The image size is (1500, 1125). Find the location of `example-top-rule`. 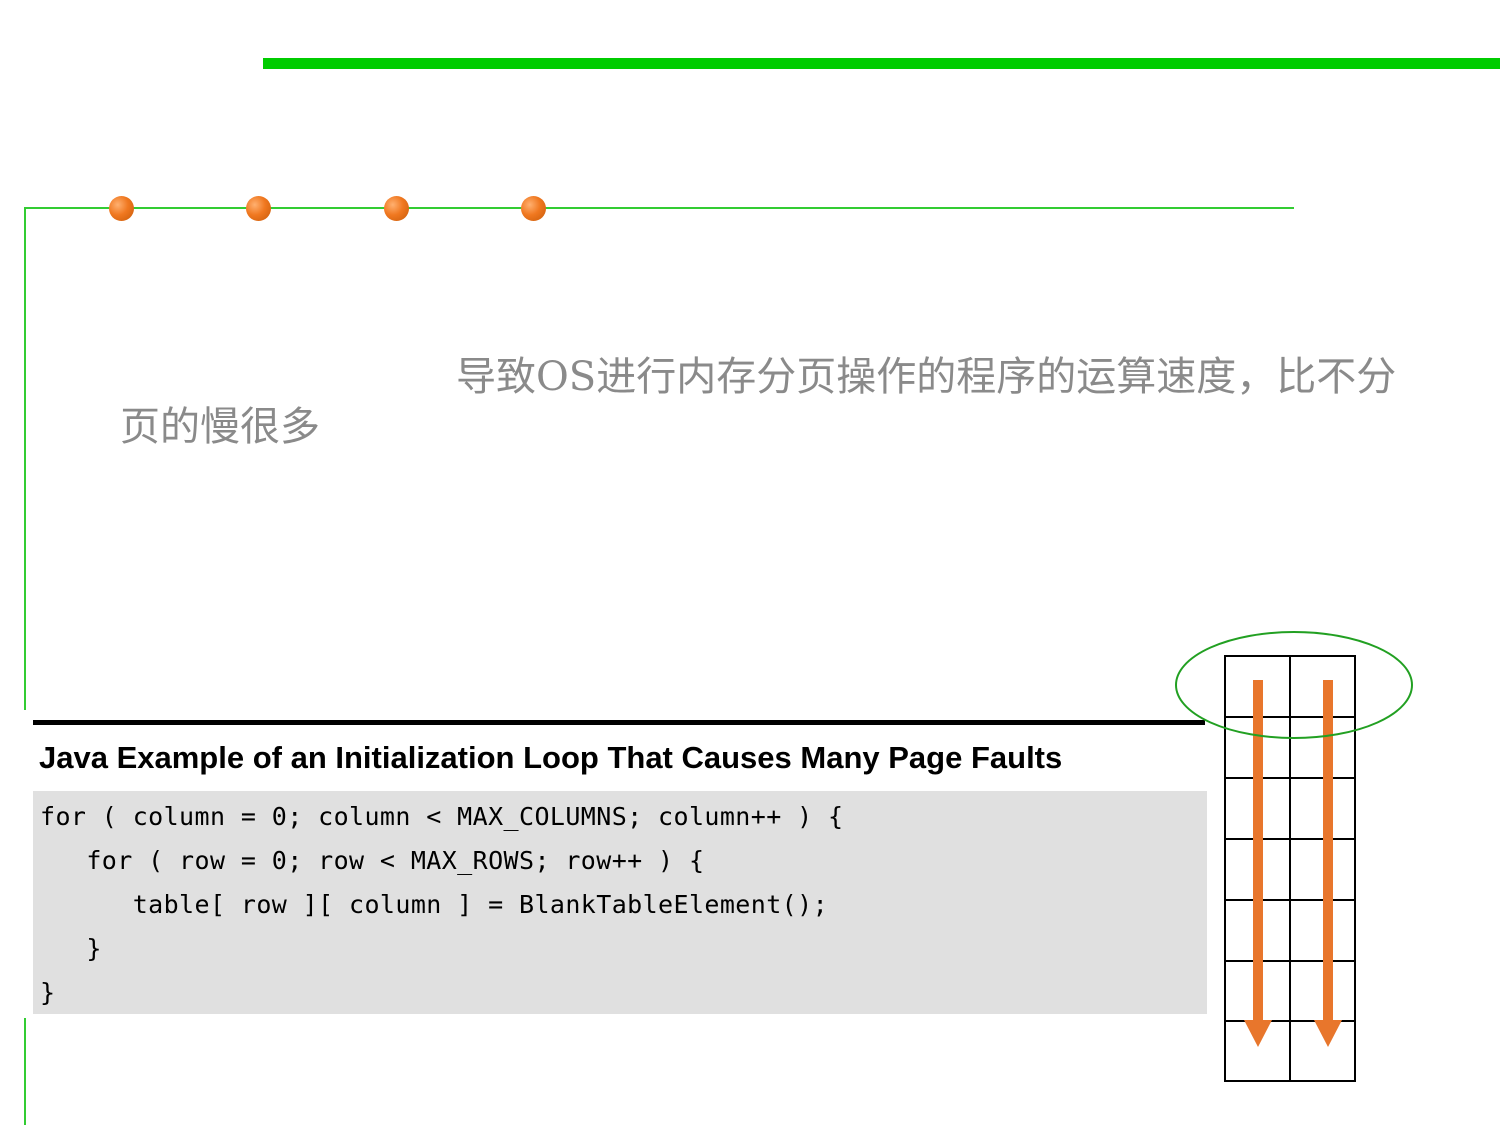

example-top-rule is located at coordinates (619, 722).